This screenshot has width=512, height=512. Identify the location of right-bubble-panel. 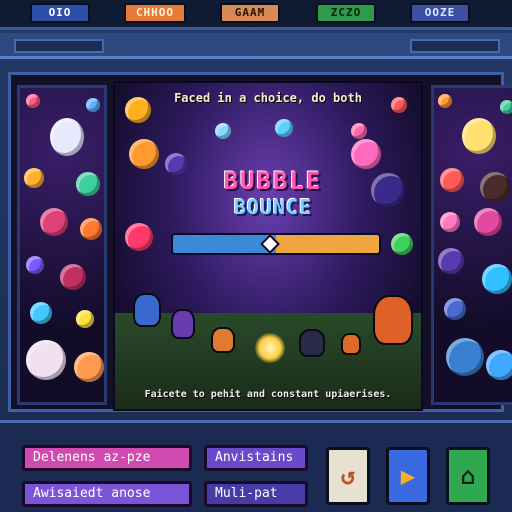
(471, 245).